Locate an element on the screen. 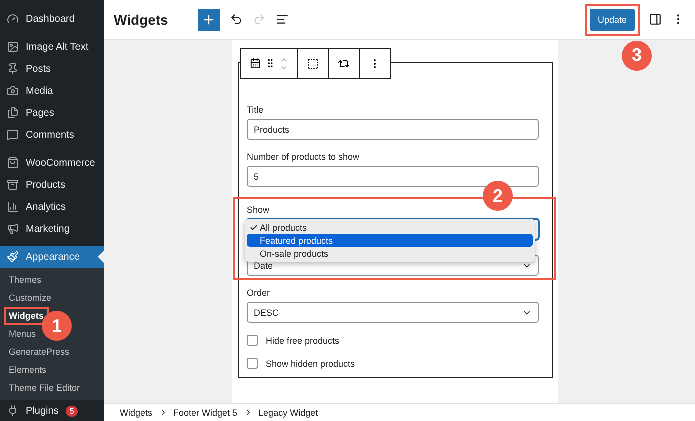 This screenshot has height=421, width=695. text-input: 5 is located at coordinates (393, 176).